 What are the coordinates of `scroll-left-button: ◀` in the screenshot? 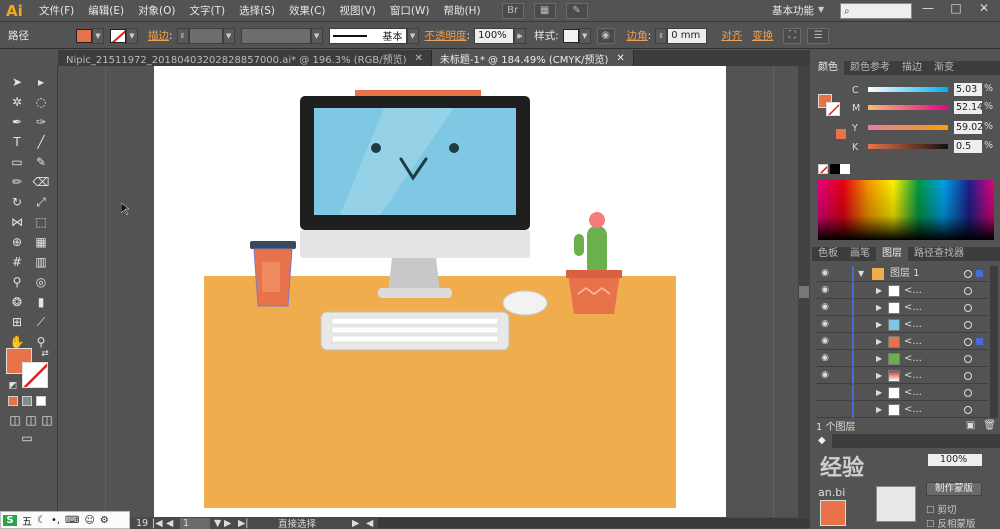 It's located at (372, 523).